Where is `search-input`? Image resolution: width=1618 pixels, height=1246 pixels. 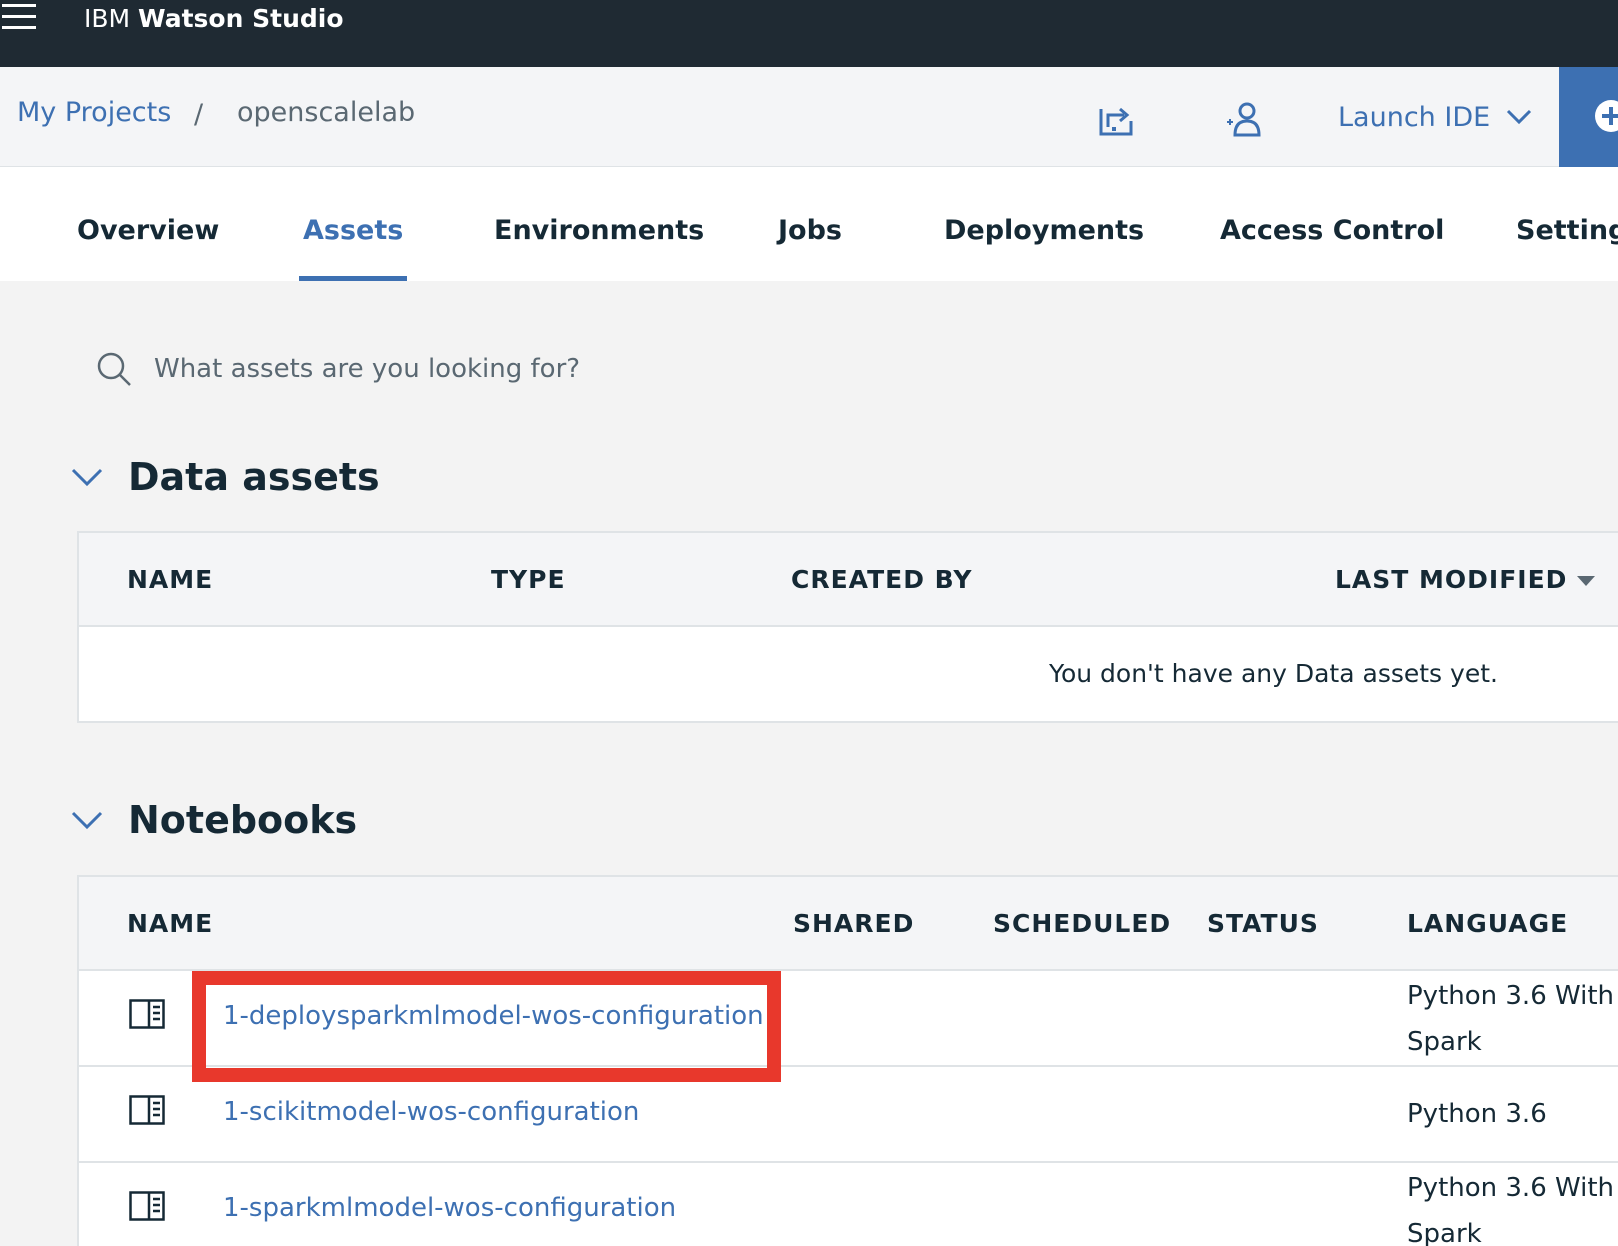
search-input is located at coordinates (464, 369).